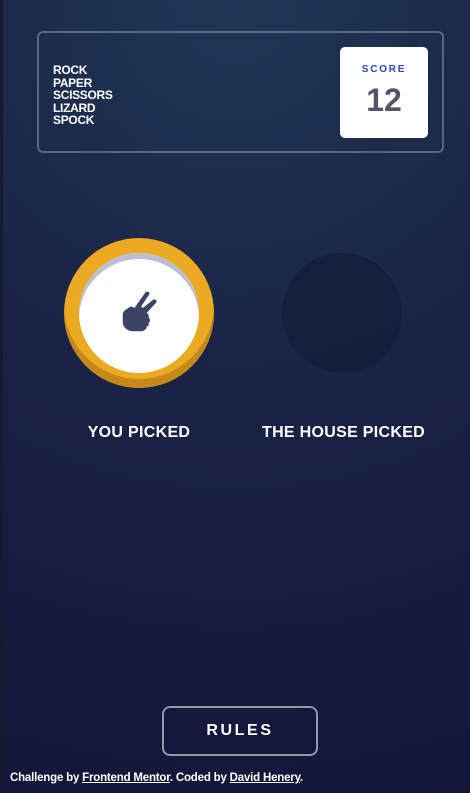 This screenshot has height=793, width=470. I want to click on frontend-mentor-link: Frontend Mentor, so click(126, 778).